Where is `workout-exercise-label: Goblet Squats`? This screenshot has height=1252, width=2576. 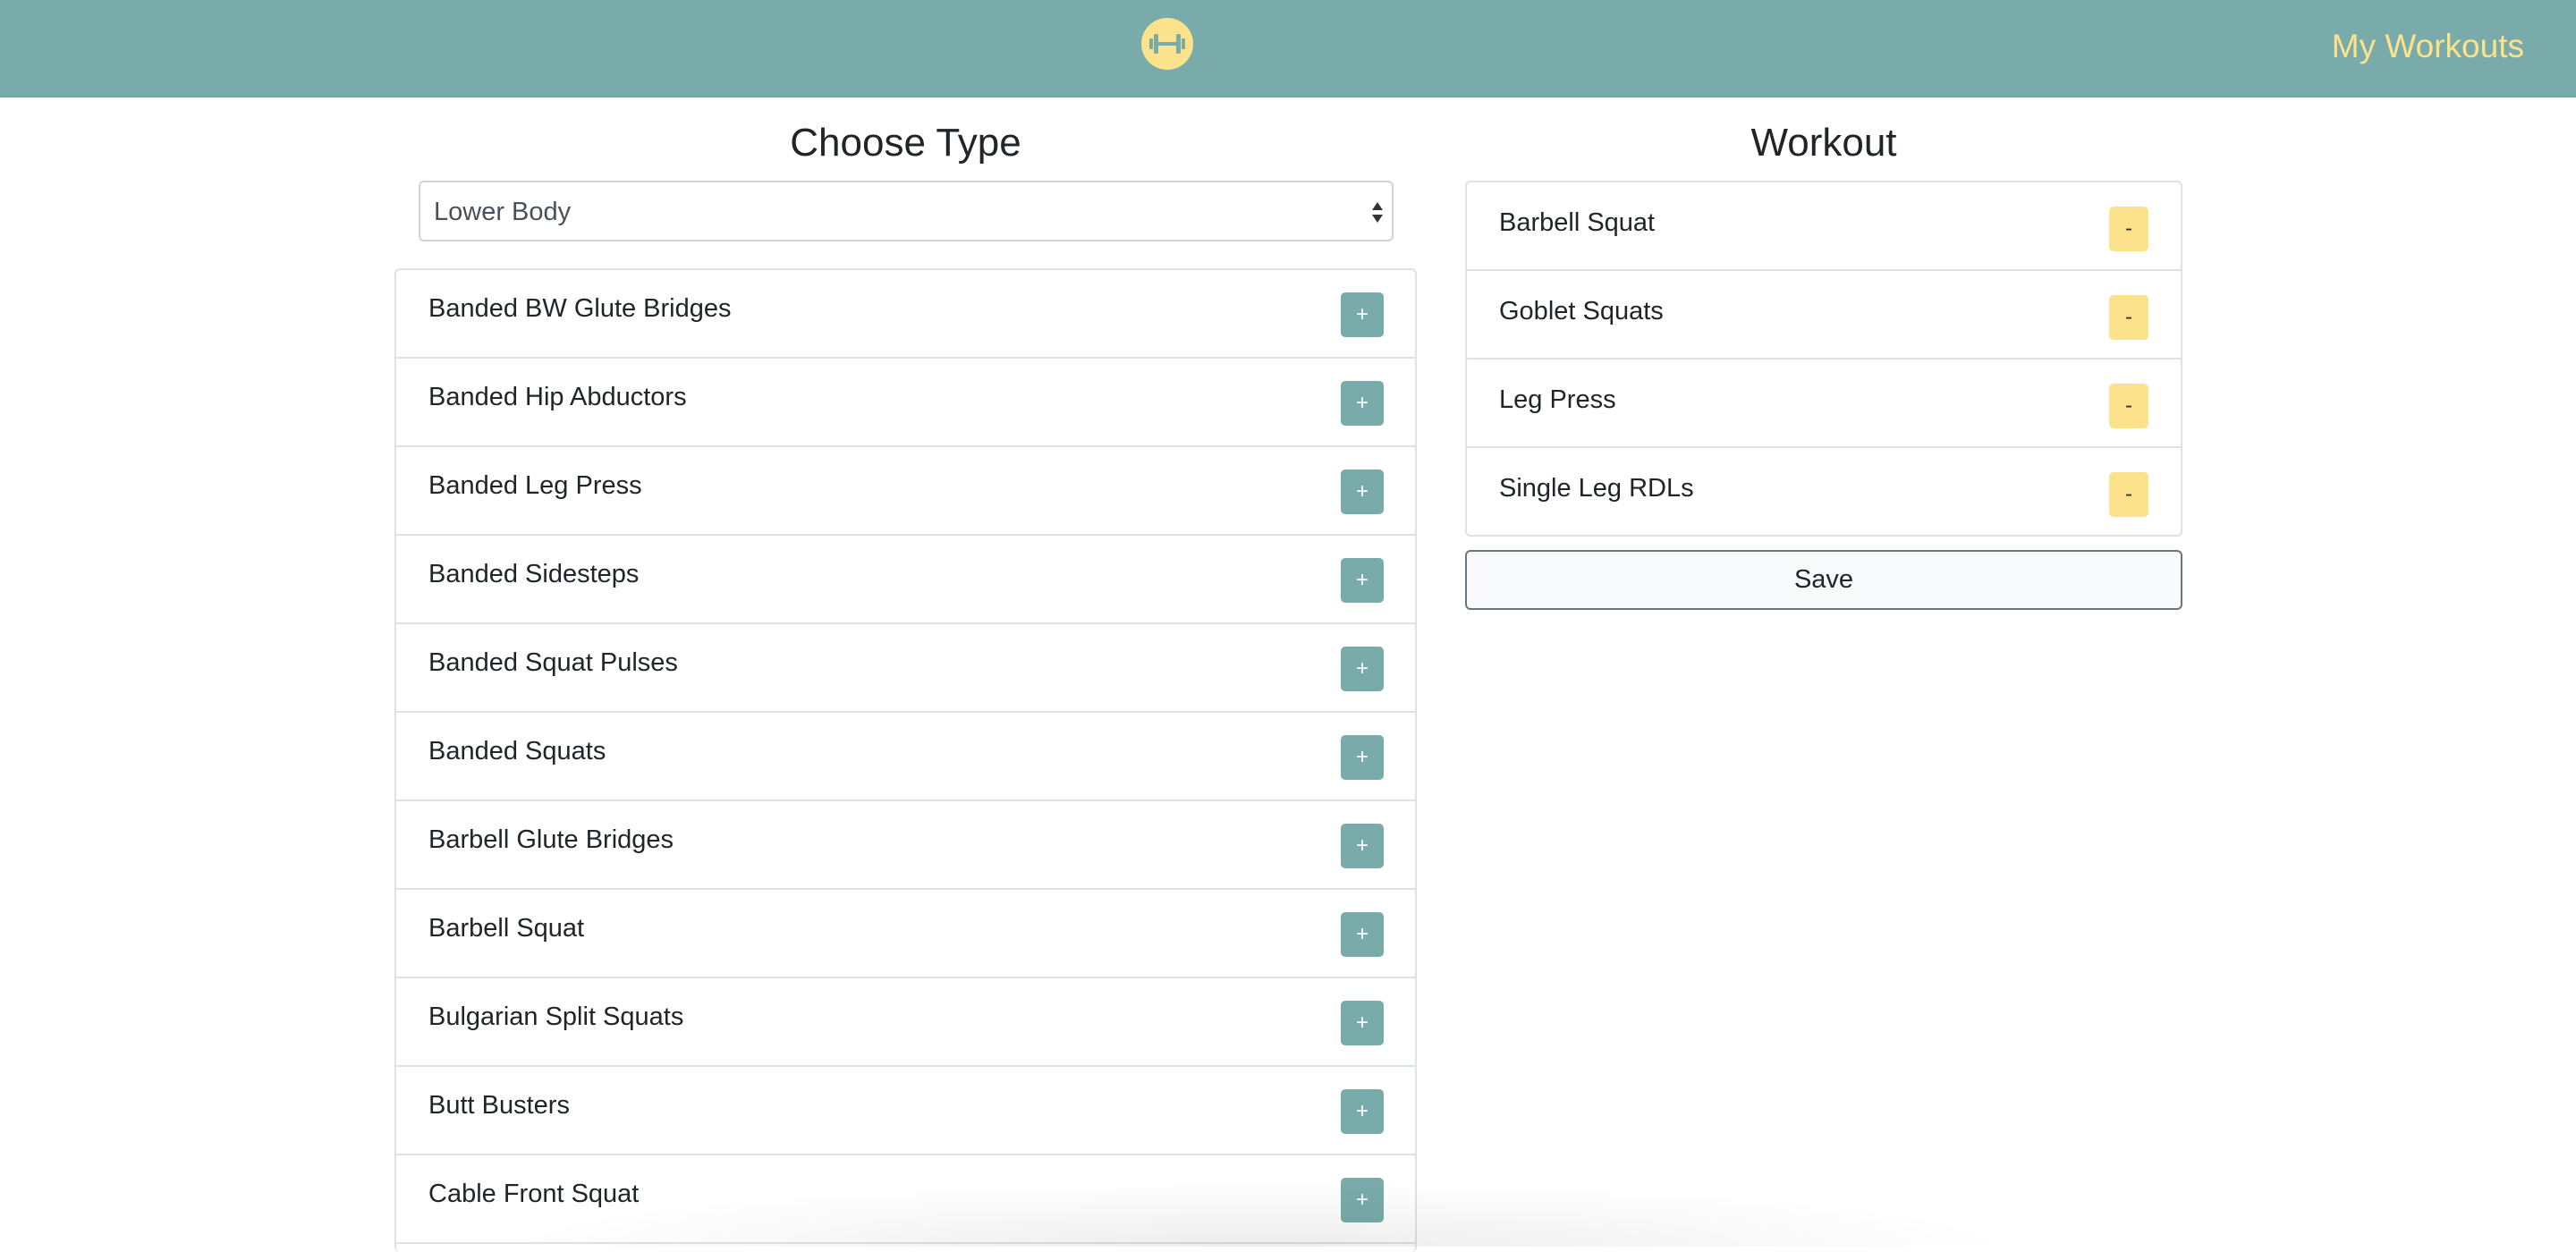
workout-exercise-label: Goblet Squats is located at coordinates (1581, 311).